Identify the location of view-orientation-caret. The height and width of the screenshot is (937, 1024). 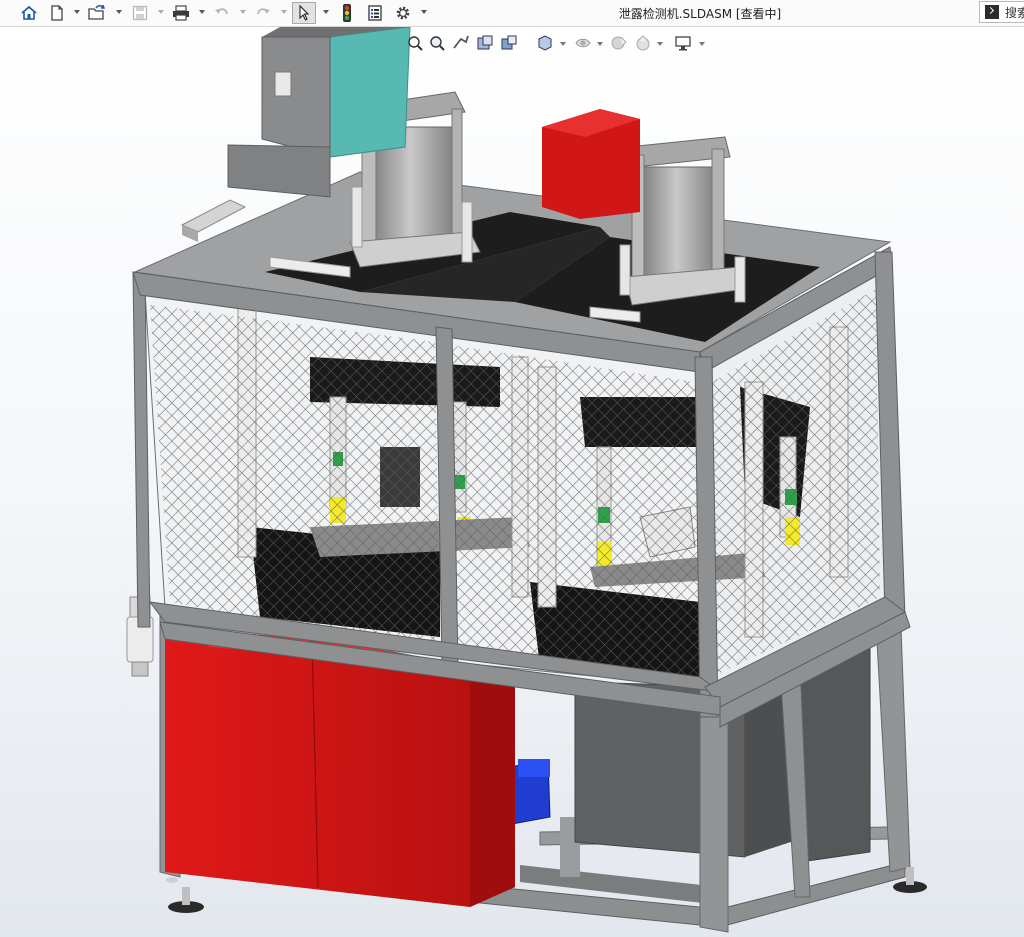
(563, 44).